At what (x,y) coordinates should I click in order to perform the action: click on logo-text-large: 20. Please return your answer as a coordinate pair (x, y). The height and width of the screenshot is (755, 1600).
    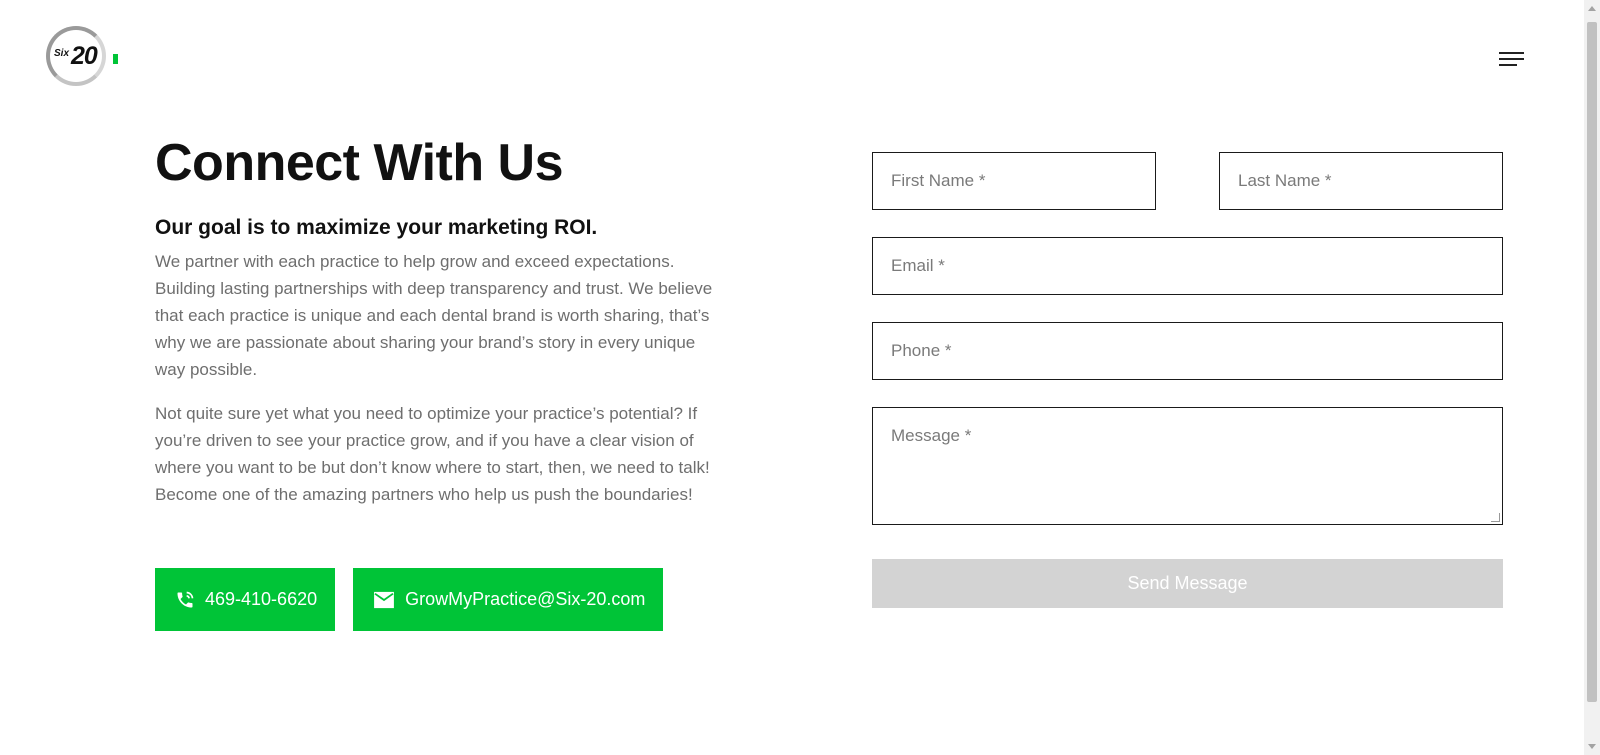
    Looking at the image, I should click on (84, 56).